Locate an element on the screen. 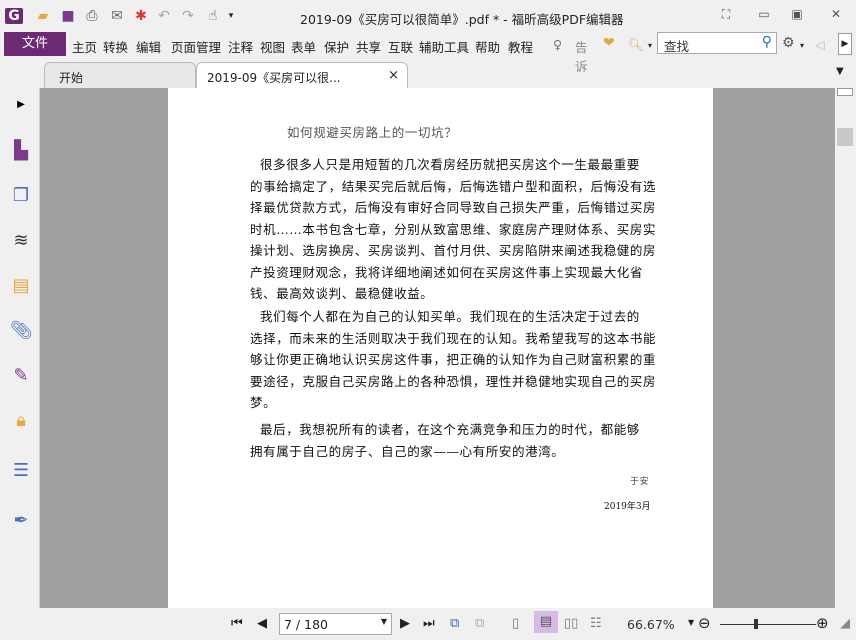  text-line: 梦。 is located at coordinates (263, 402).